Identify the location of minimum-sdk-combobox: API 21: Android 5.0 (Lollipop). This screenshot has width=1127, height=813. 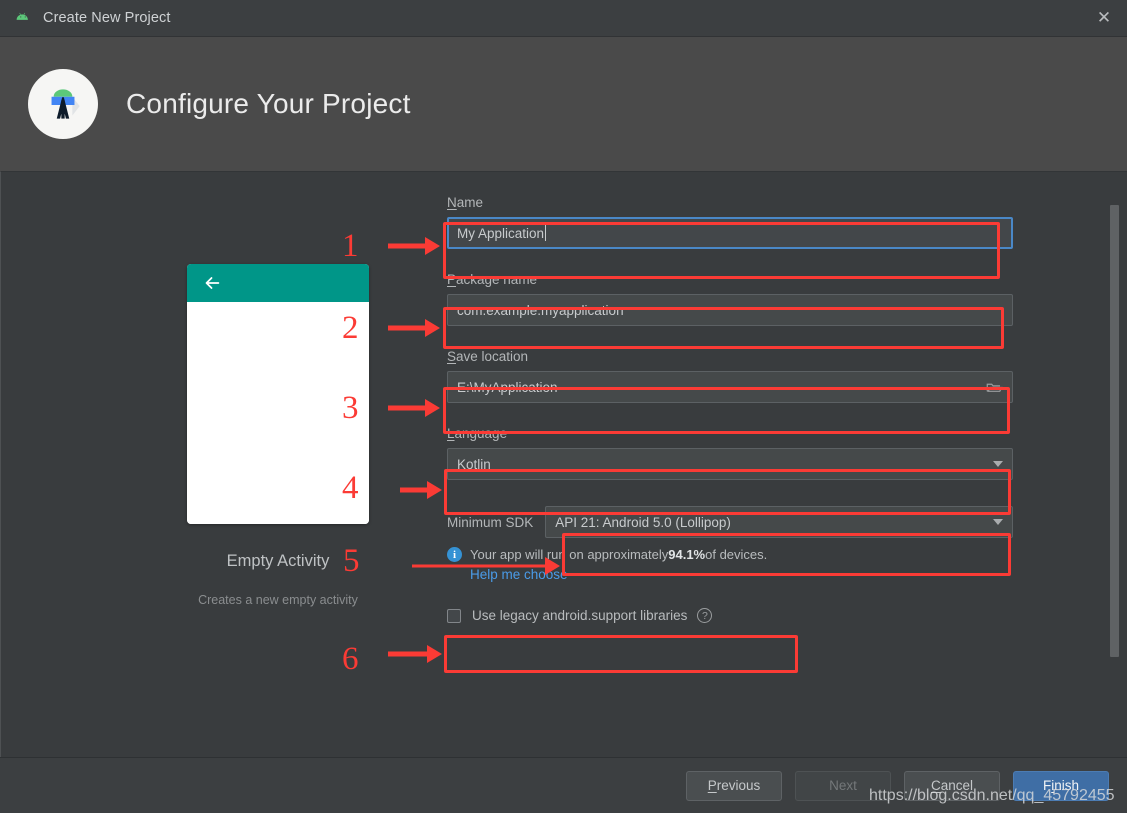
(779, 522).